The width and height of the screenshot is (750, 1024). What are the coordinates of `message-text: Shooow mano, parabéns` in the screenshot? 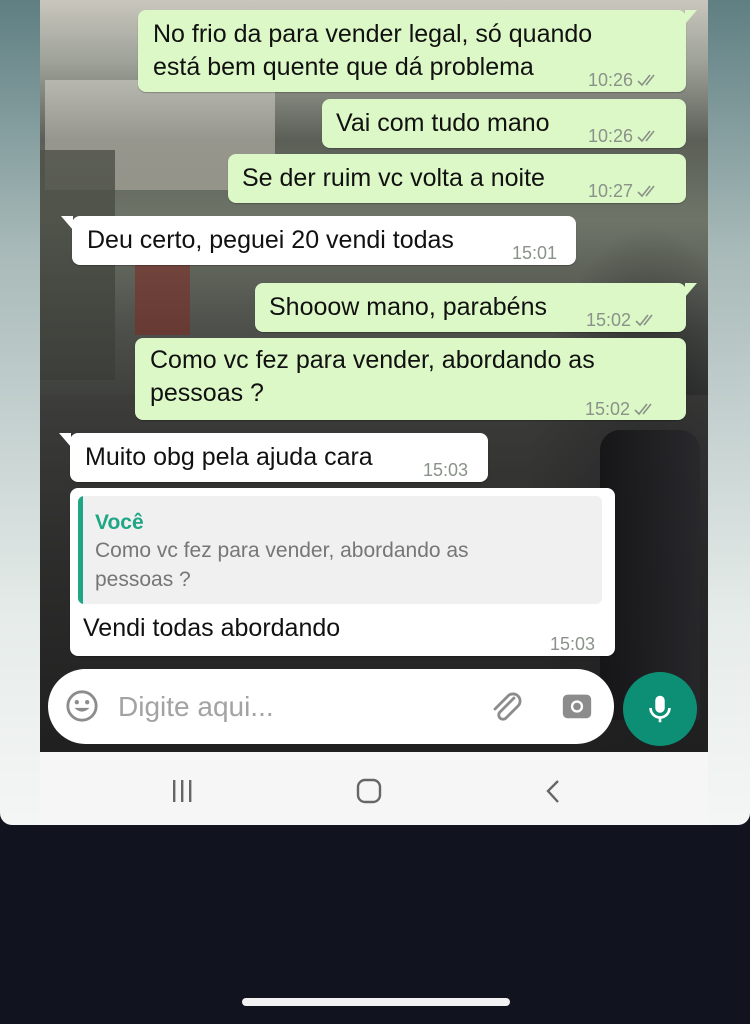 It's located at (408, 307).